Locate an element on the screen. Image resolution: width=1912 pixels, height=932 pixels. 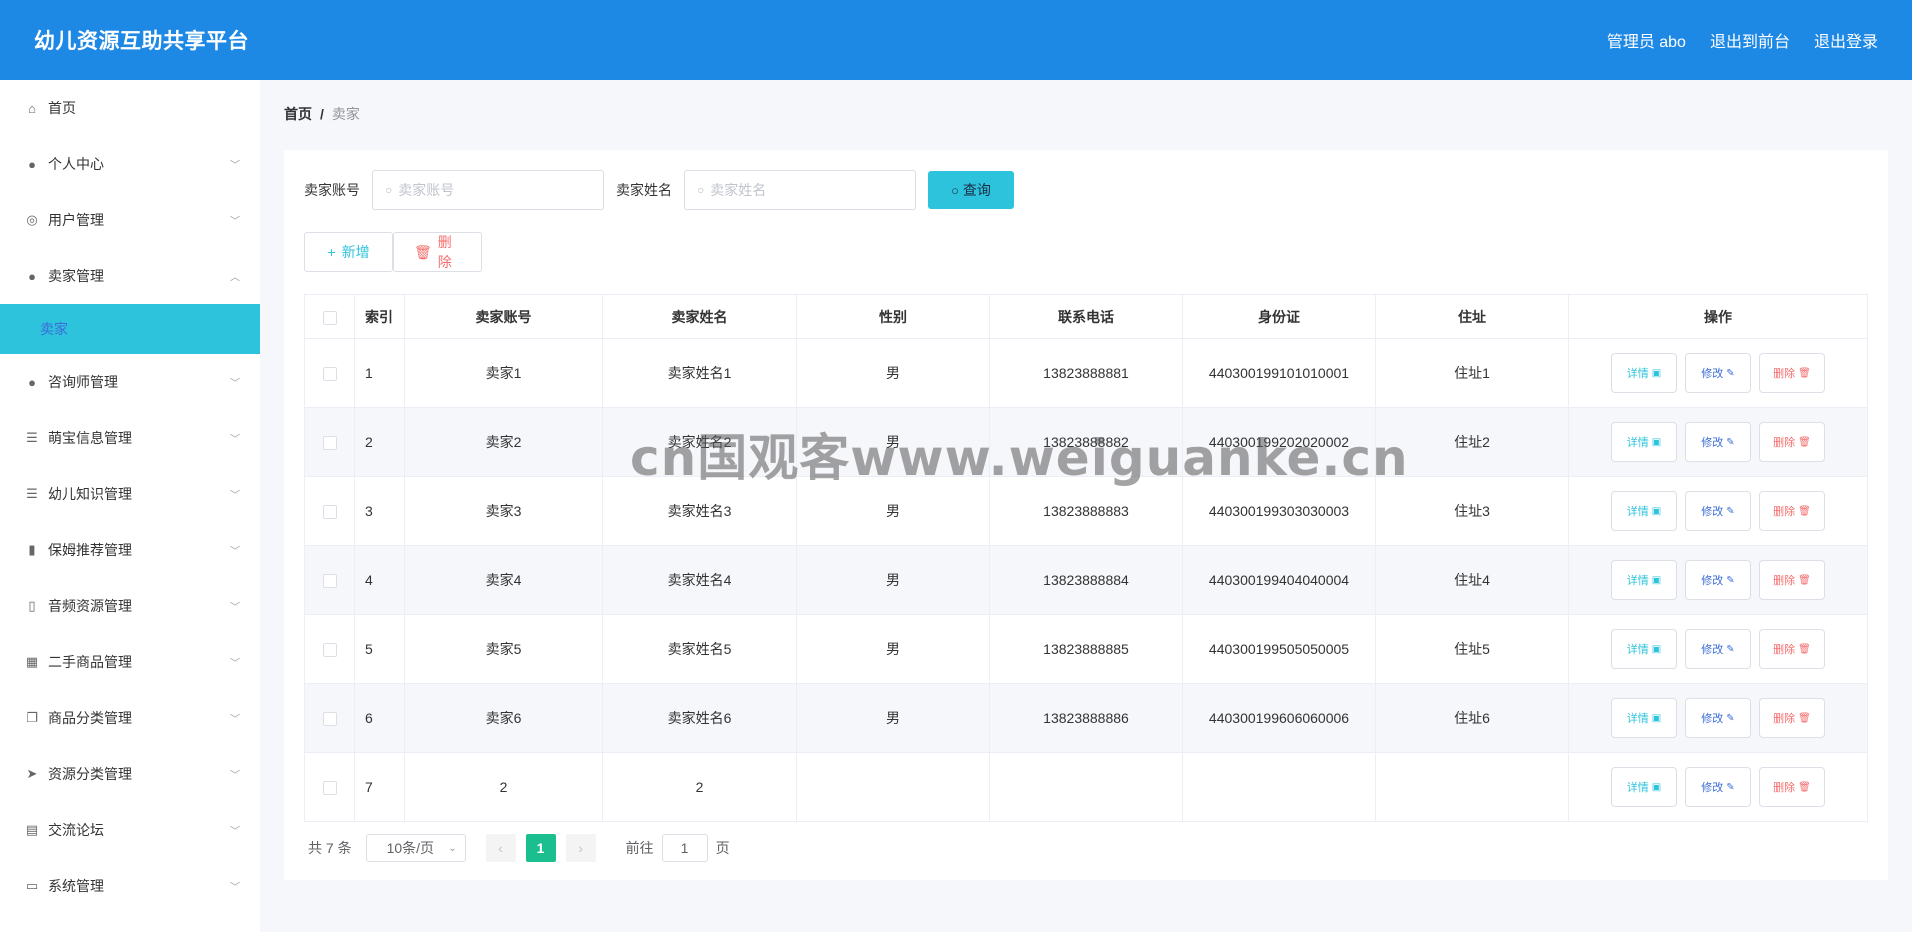
sidebar-item-11: ➤ 资源分类管理 ﹀ is located at coordinates (130, 774).